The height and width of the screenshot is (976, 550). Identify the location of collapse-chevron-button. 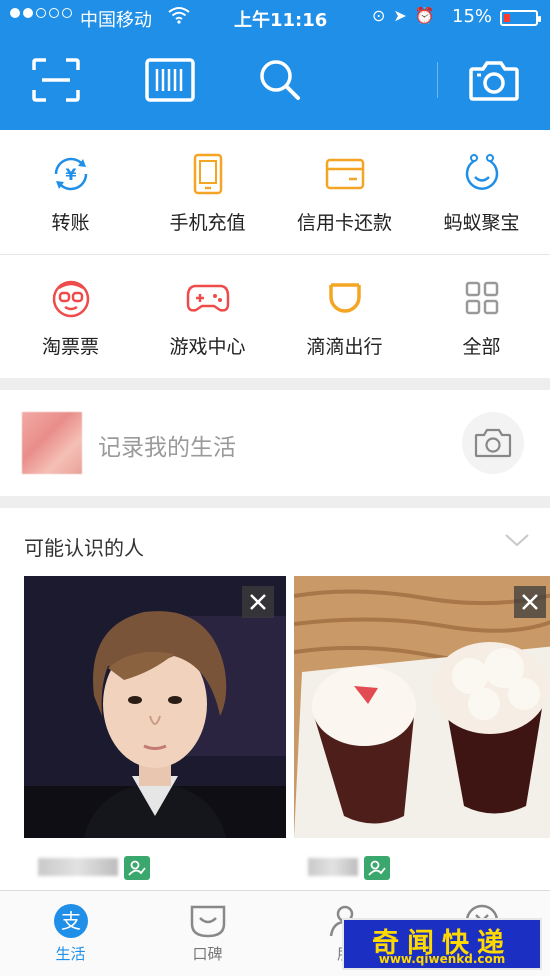
(517, 542).